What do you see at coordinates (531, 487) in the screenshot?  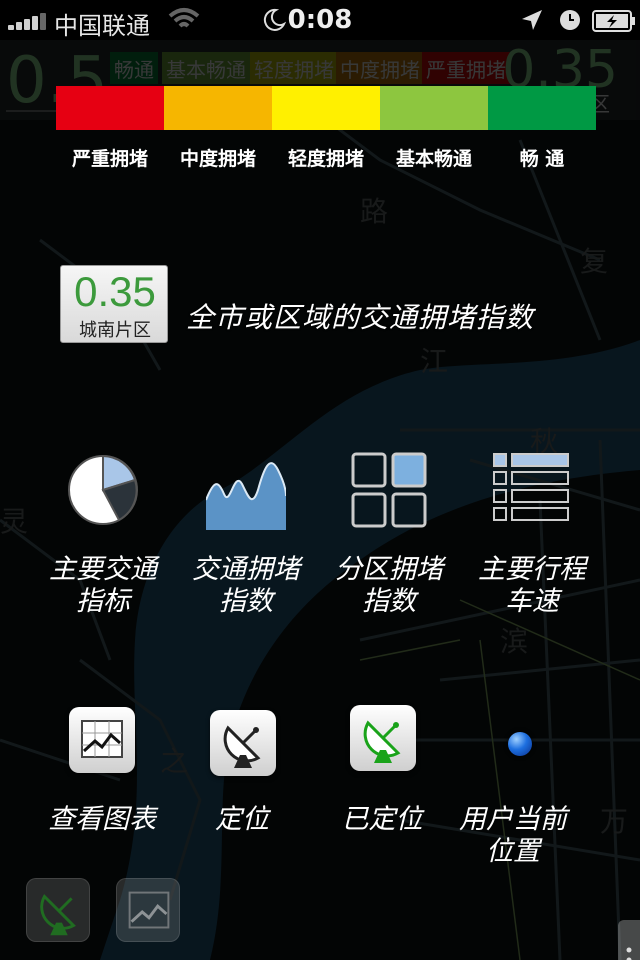 I see `list-icon` at bounding box center [531, 487].